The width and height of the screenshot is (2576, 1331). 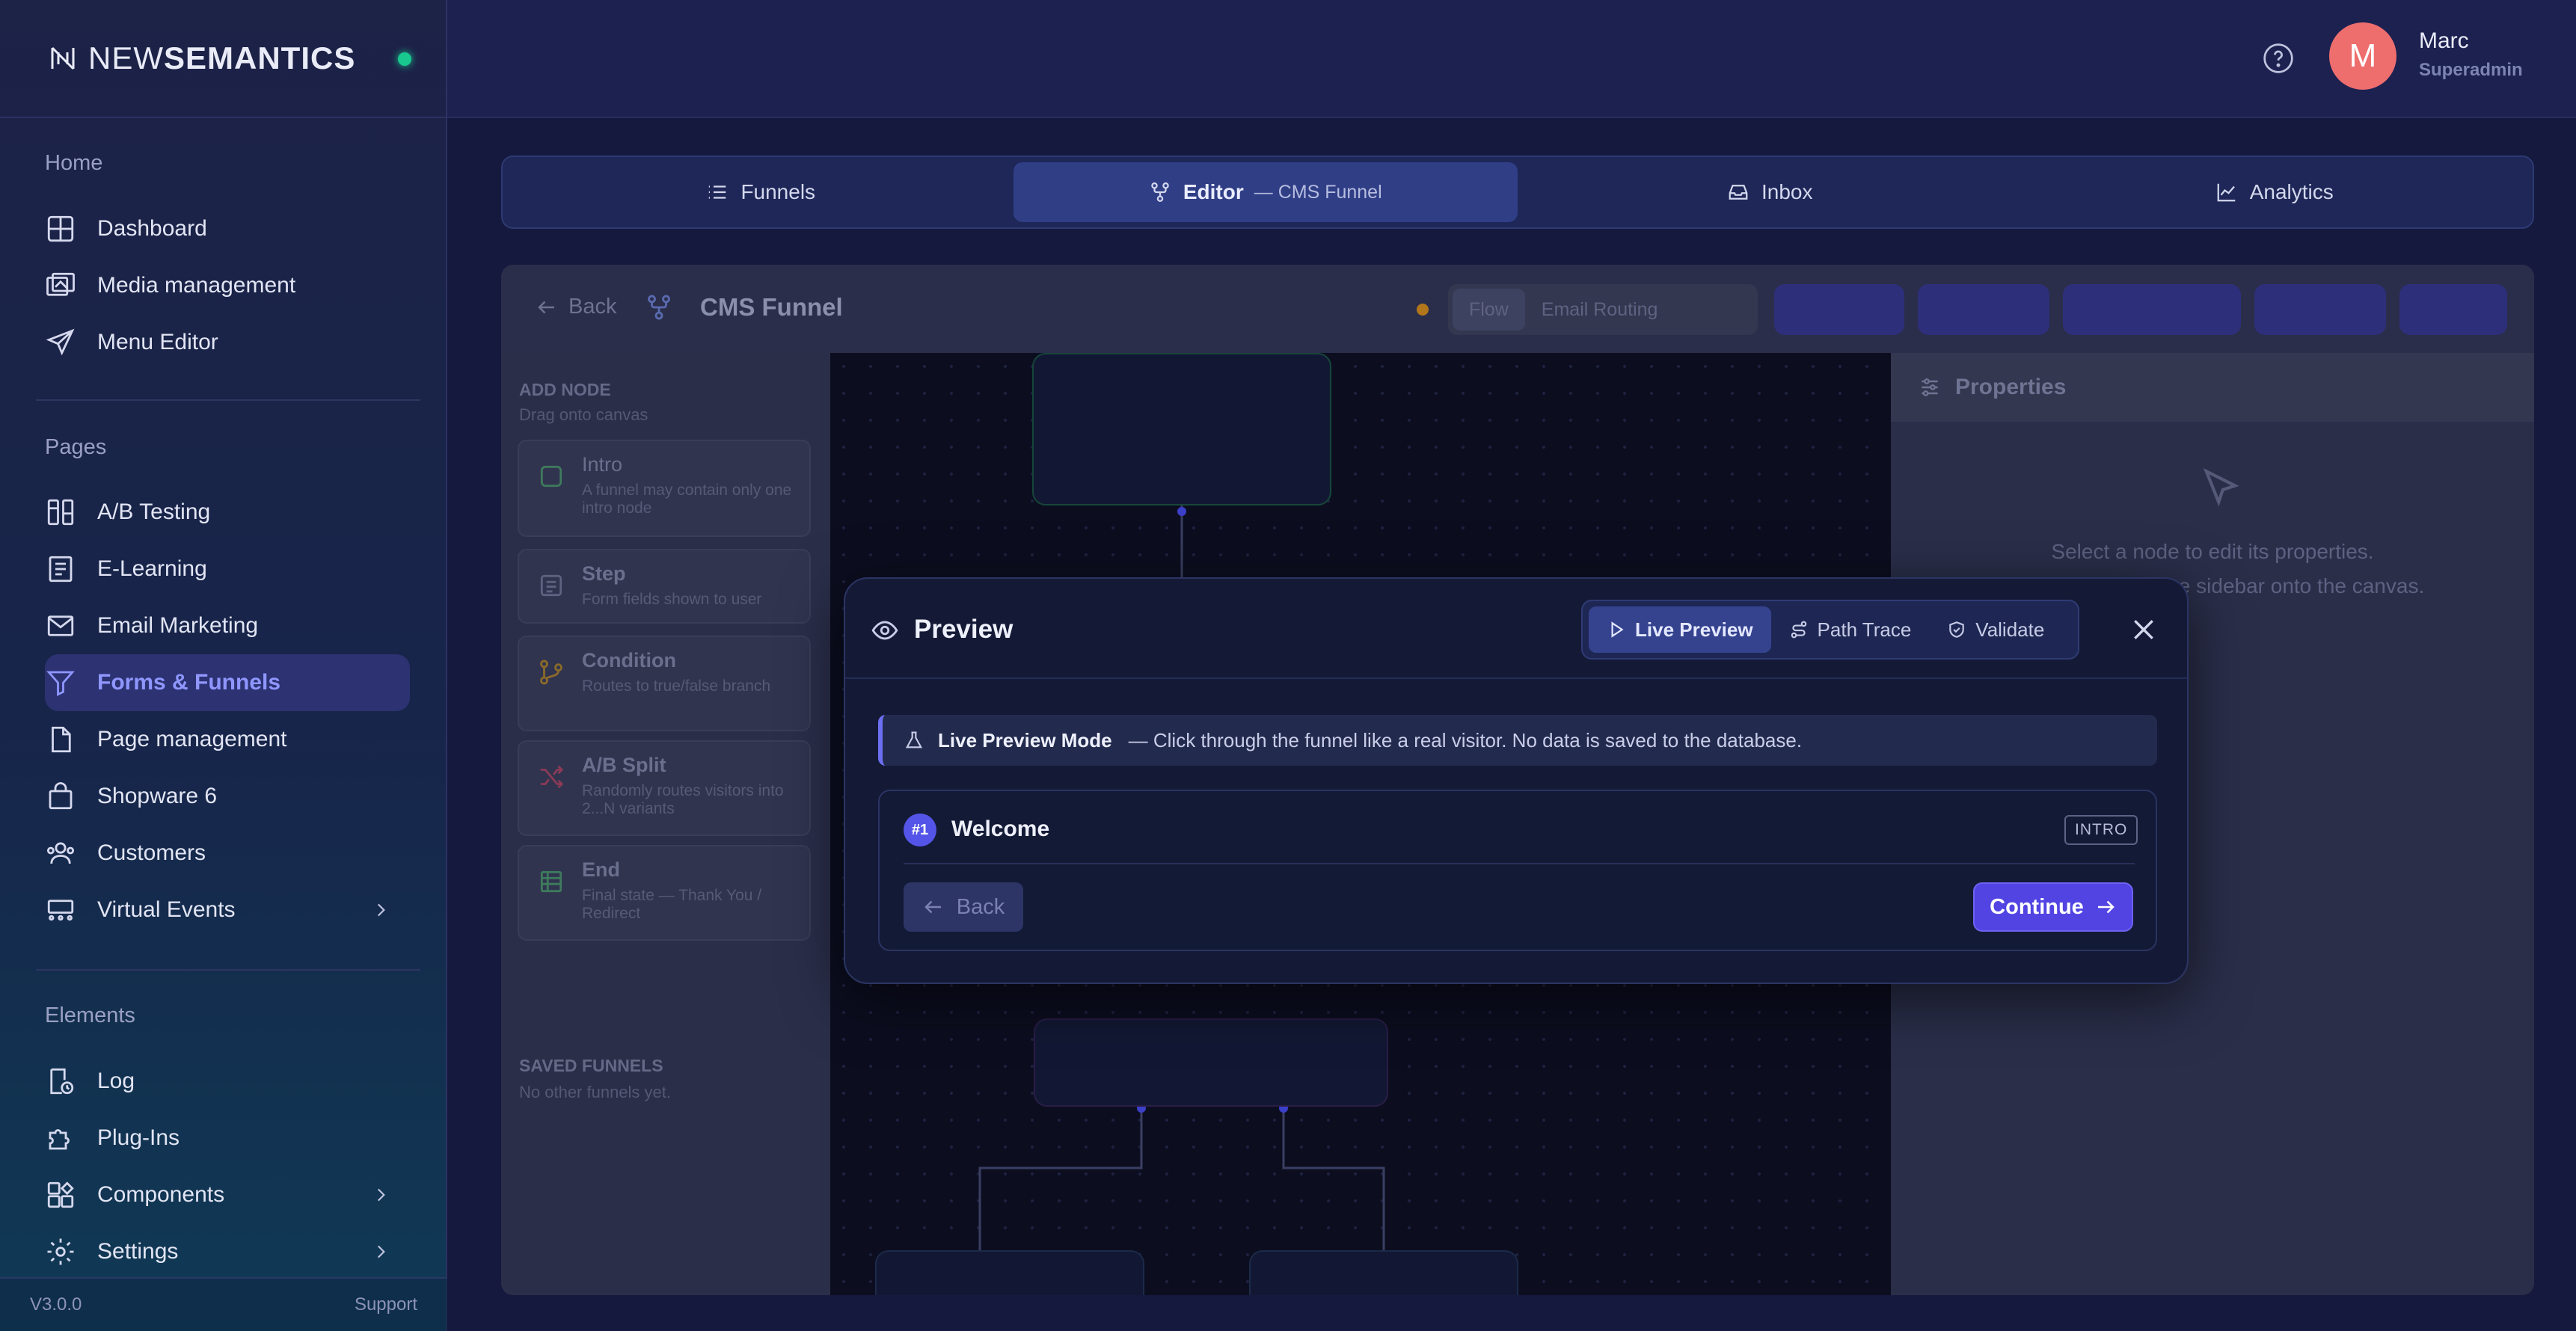 What do you see at coordinates (2278, 59) in the screenshot?
I see `help-icon` at bounding box center [2278, 59].